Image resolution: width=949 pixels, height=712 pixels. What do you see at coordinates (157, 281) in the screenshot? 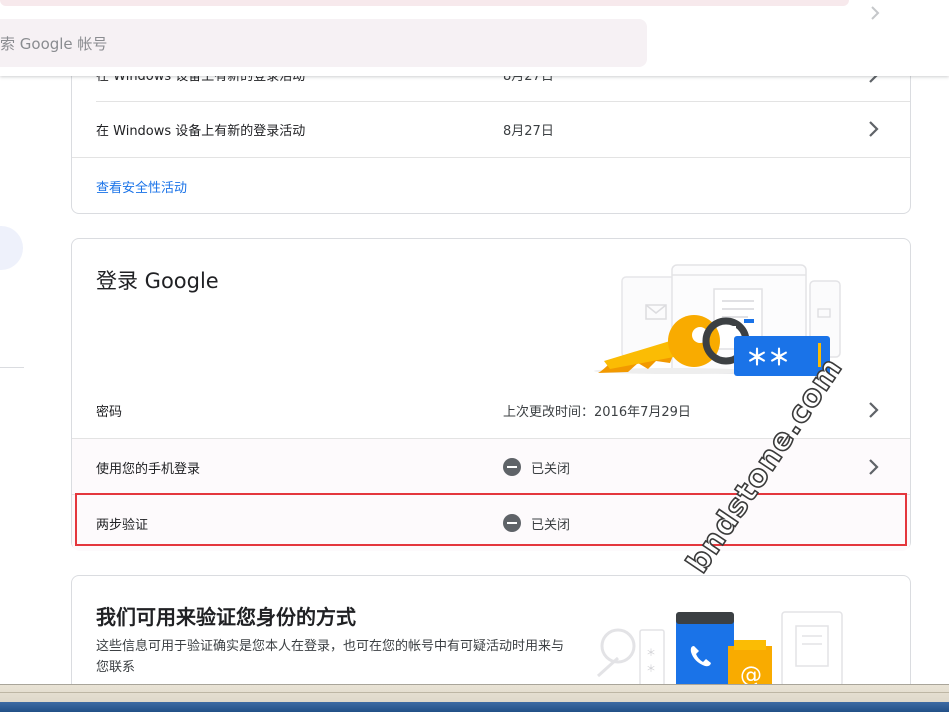
I see `card-title: 登录 Google` at bounding box center [157, 281].